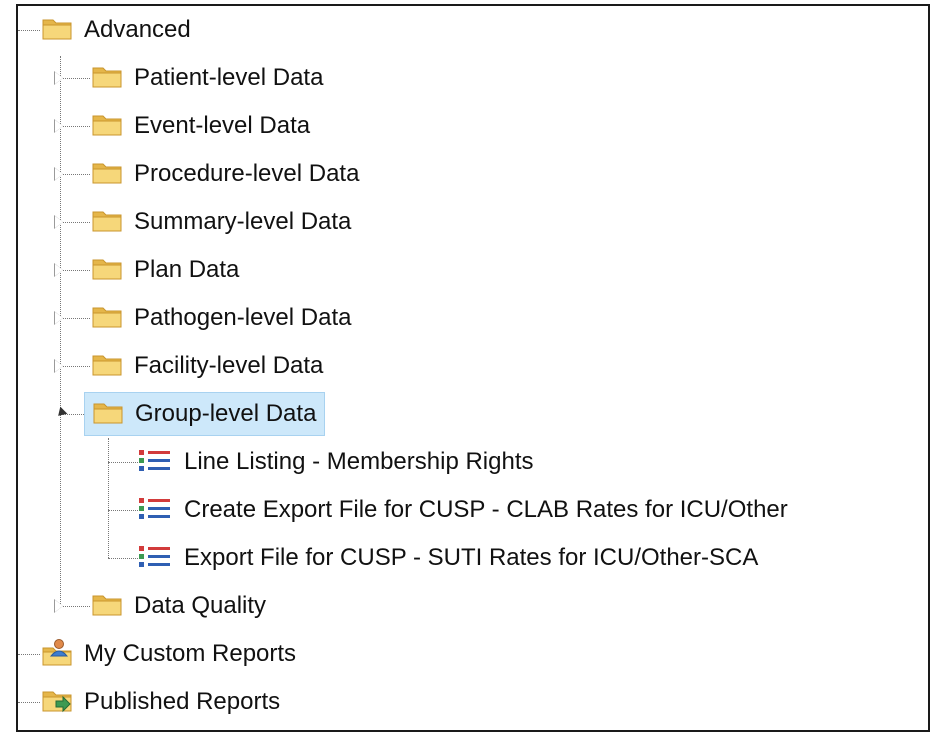  Describe the element at coordinates (222, 125) in the screenshot. I see `tree-node-label: Event-level Data` at that location.